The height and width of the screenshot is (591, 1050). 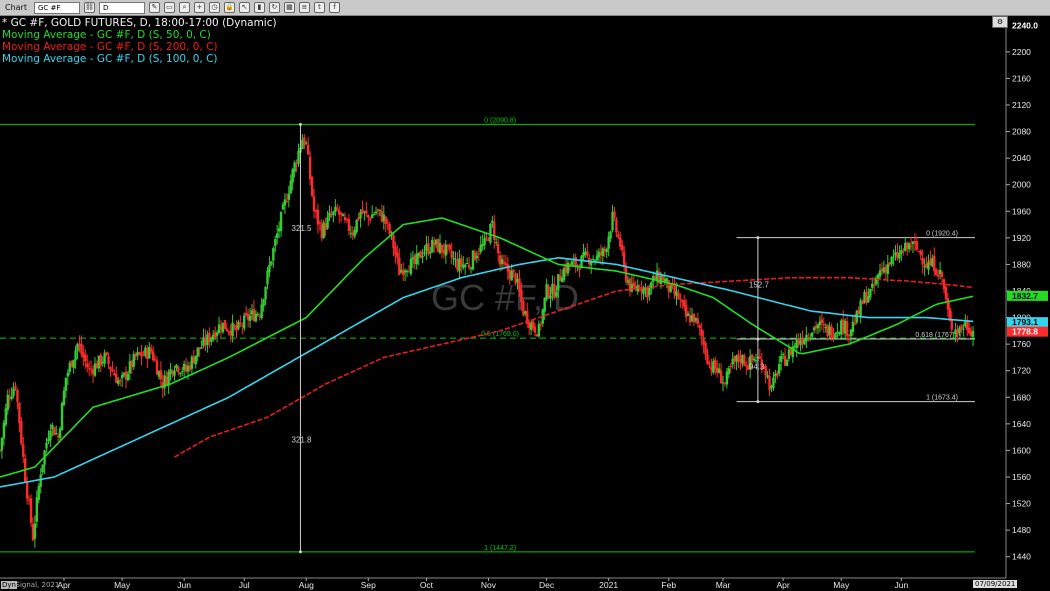 I want to click on fib-level-label: 0 (2090.8), so click(x=500, y=120).